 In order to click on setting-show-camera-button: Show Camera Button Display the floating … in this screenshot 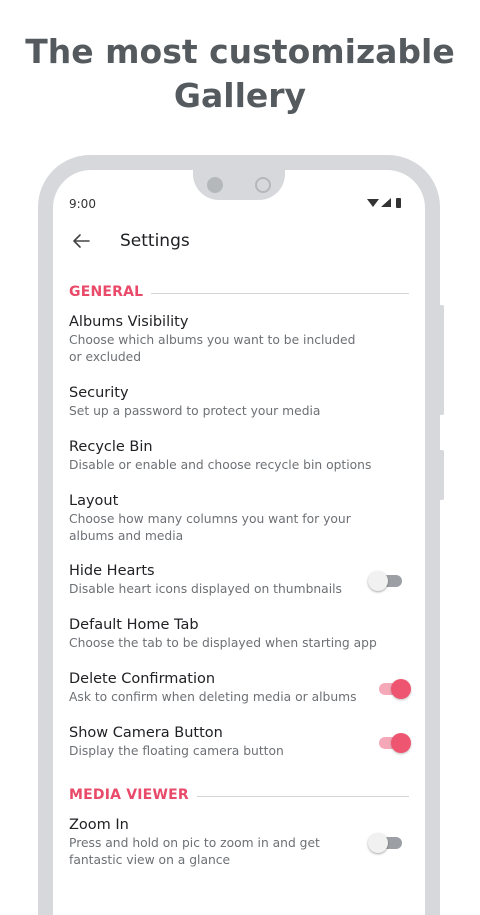, I will do `click(239, 741)`.